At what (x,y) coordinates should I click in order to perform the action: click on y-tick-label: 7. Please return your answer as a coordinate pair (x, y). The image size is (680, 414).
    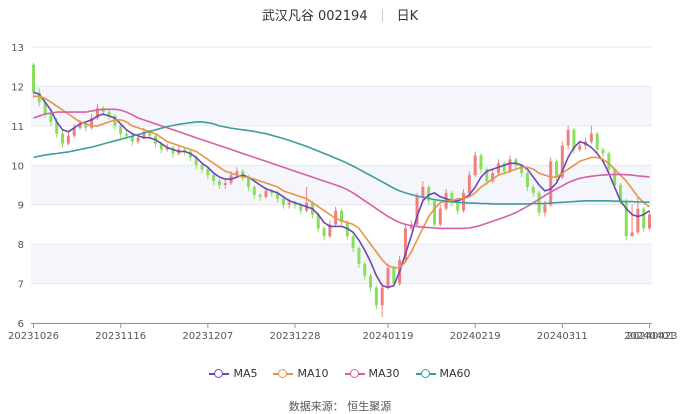
    Looking at the image, I should click on (21, 285).